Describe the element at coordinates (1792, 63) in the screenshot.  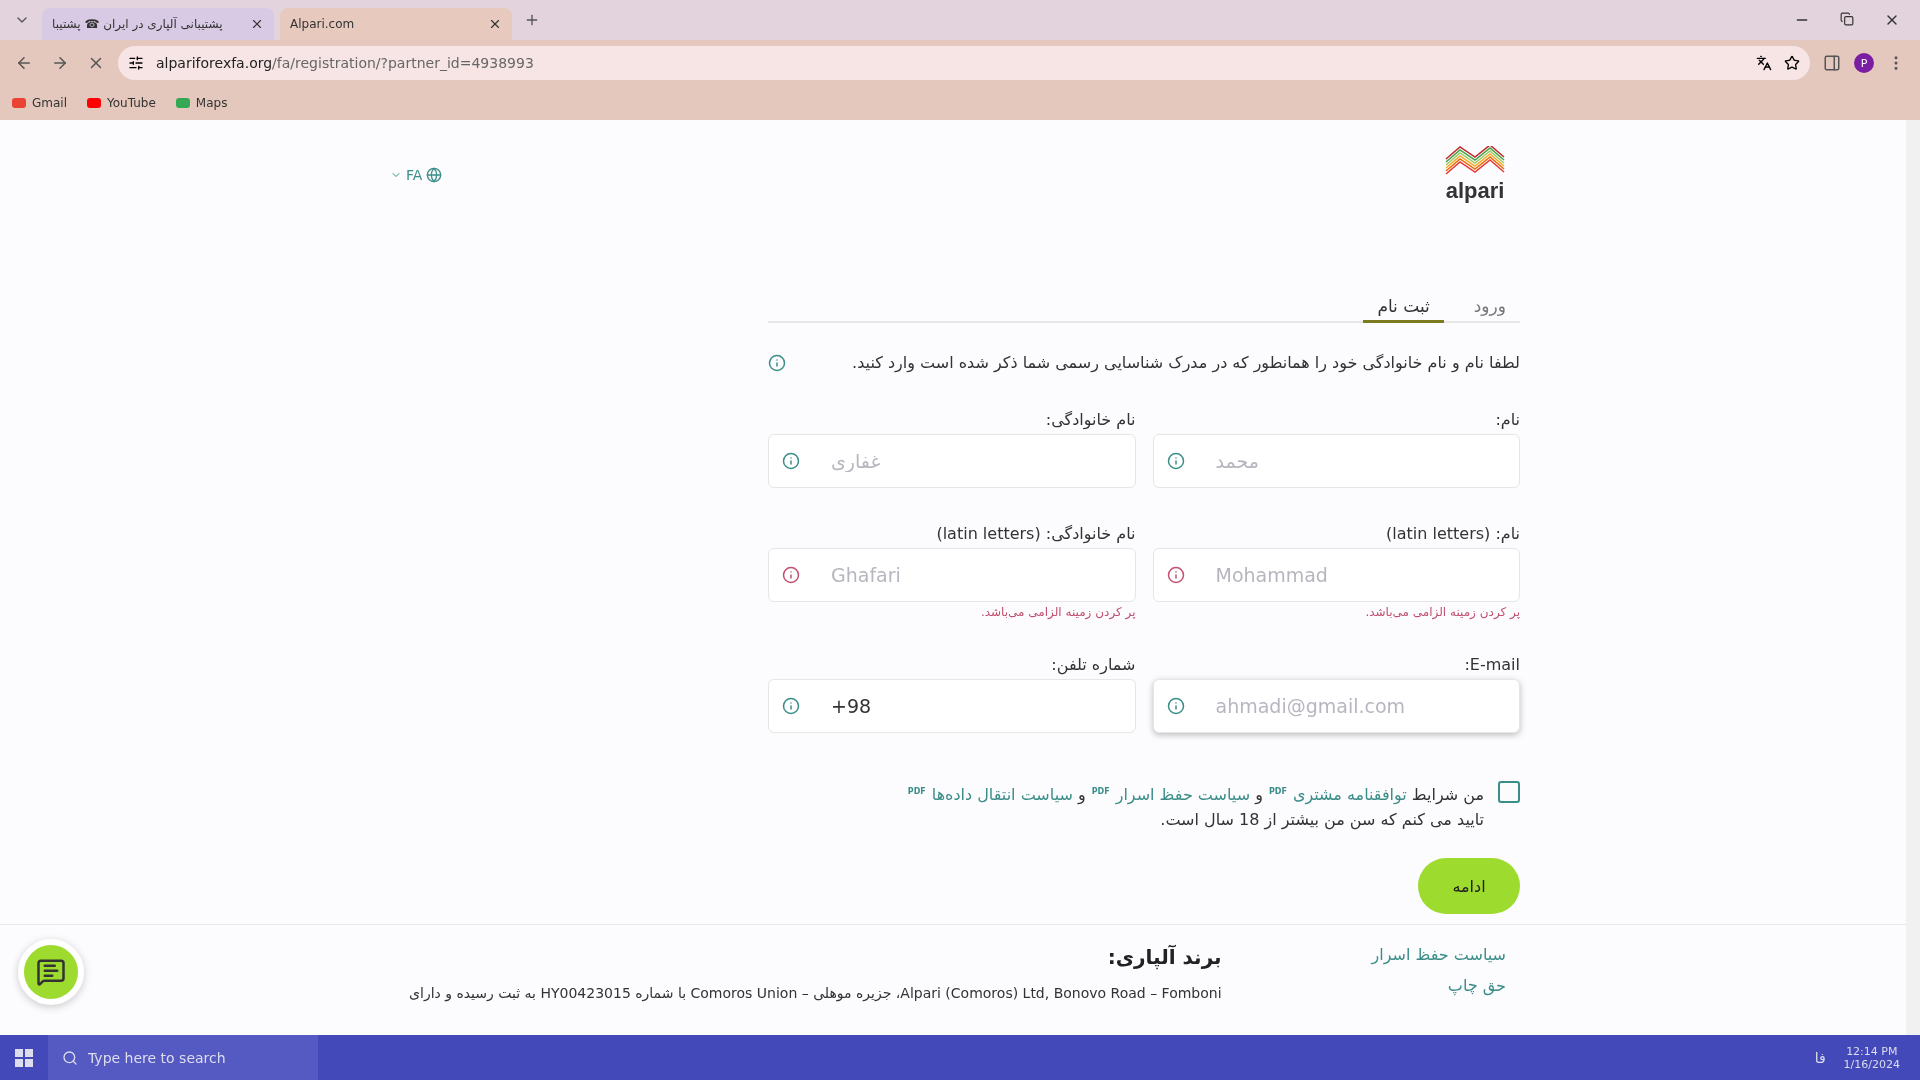
I see `star-icon` at that location.